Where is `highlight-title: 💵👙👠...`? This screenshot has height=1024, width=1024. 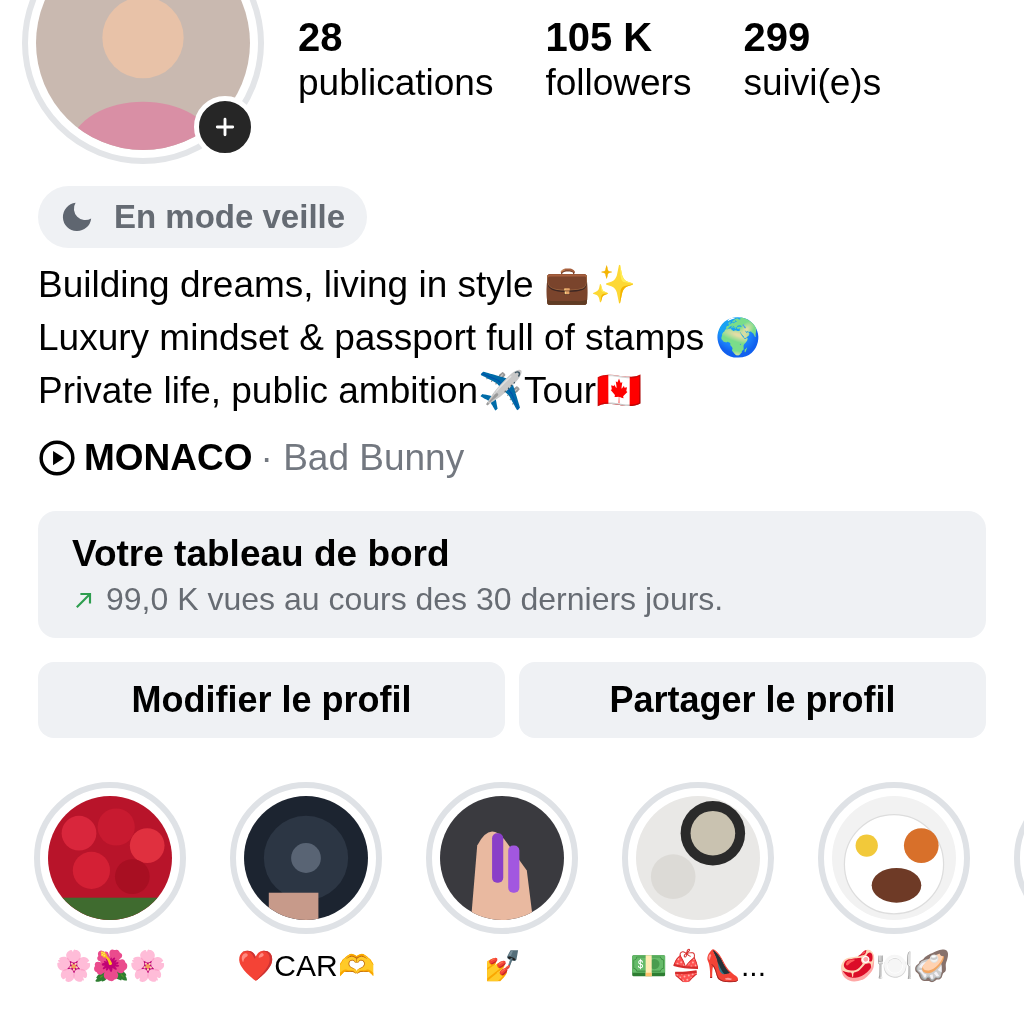
highlight-title: 💵👙👠... is located at coordinates (698, 965).